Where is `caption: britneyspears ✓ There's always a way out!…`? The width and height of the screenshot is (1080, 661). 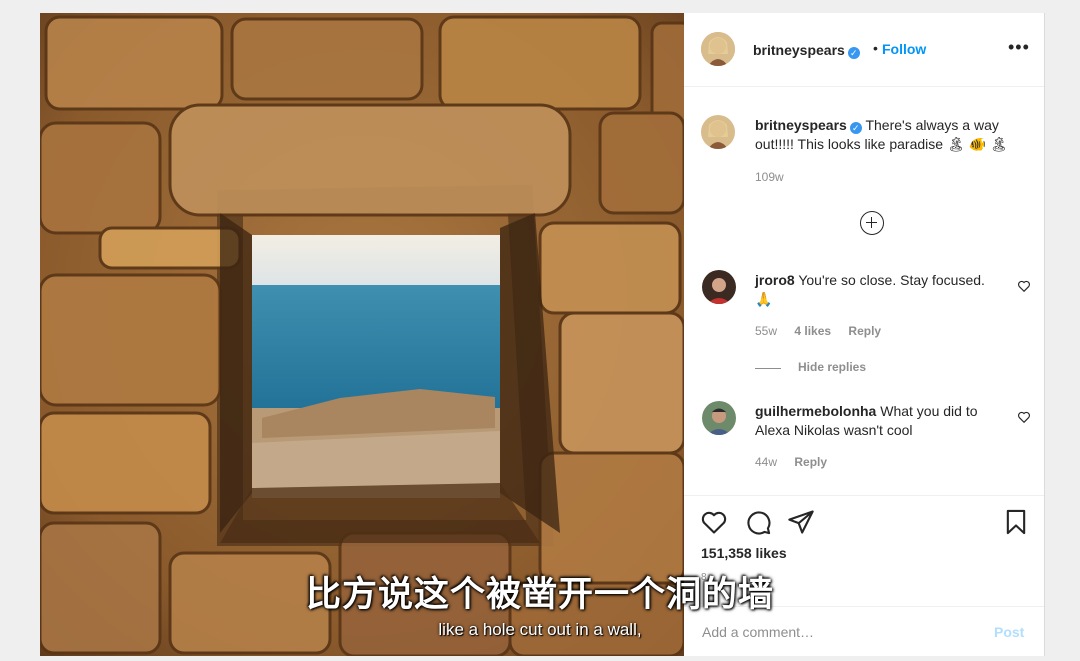
caption: britneyspears ✓ There's always a way out!… is located at coordinates (885, 135).